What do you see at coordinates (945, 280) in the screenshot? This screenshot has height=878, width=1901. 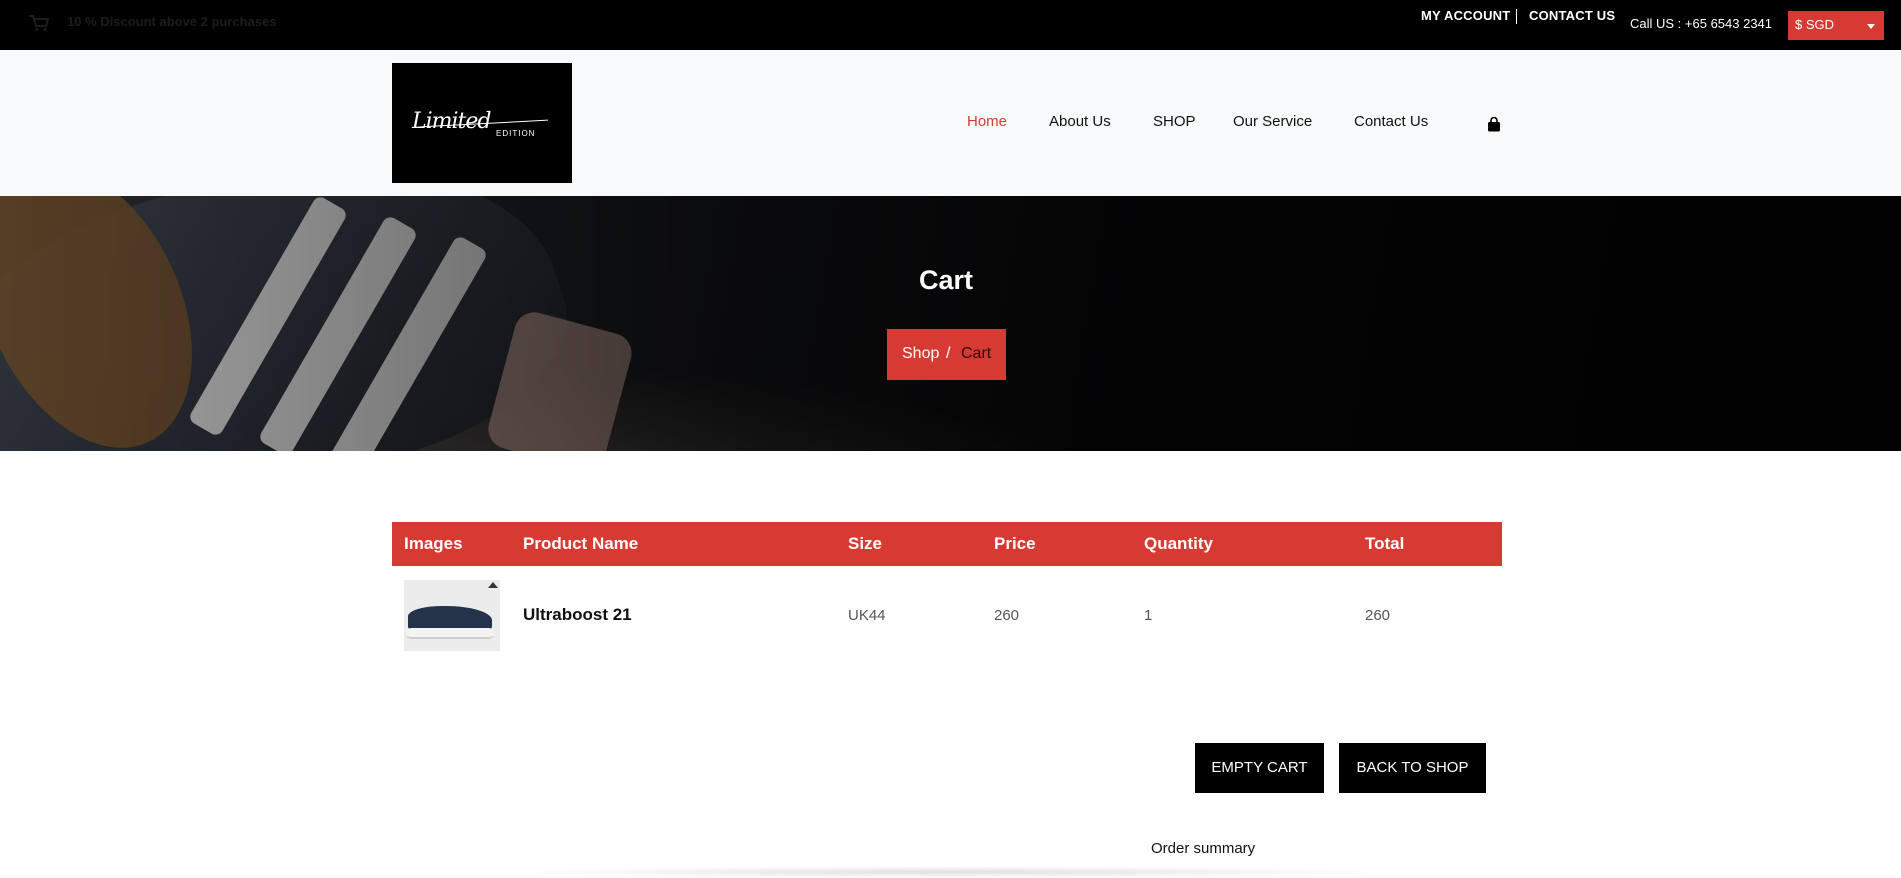 I see `page-title: Cart` at bounding box center [945, 280].